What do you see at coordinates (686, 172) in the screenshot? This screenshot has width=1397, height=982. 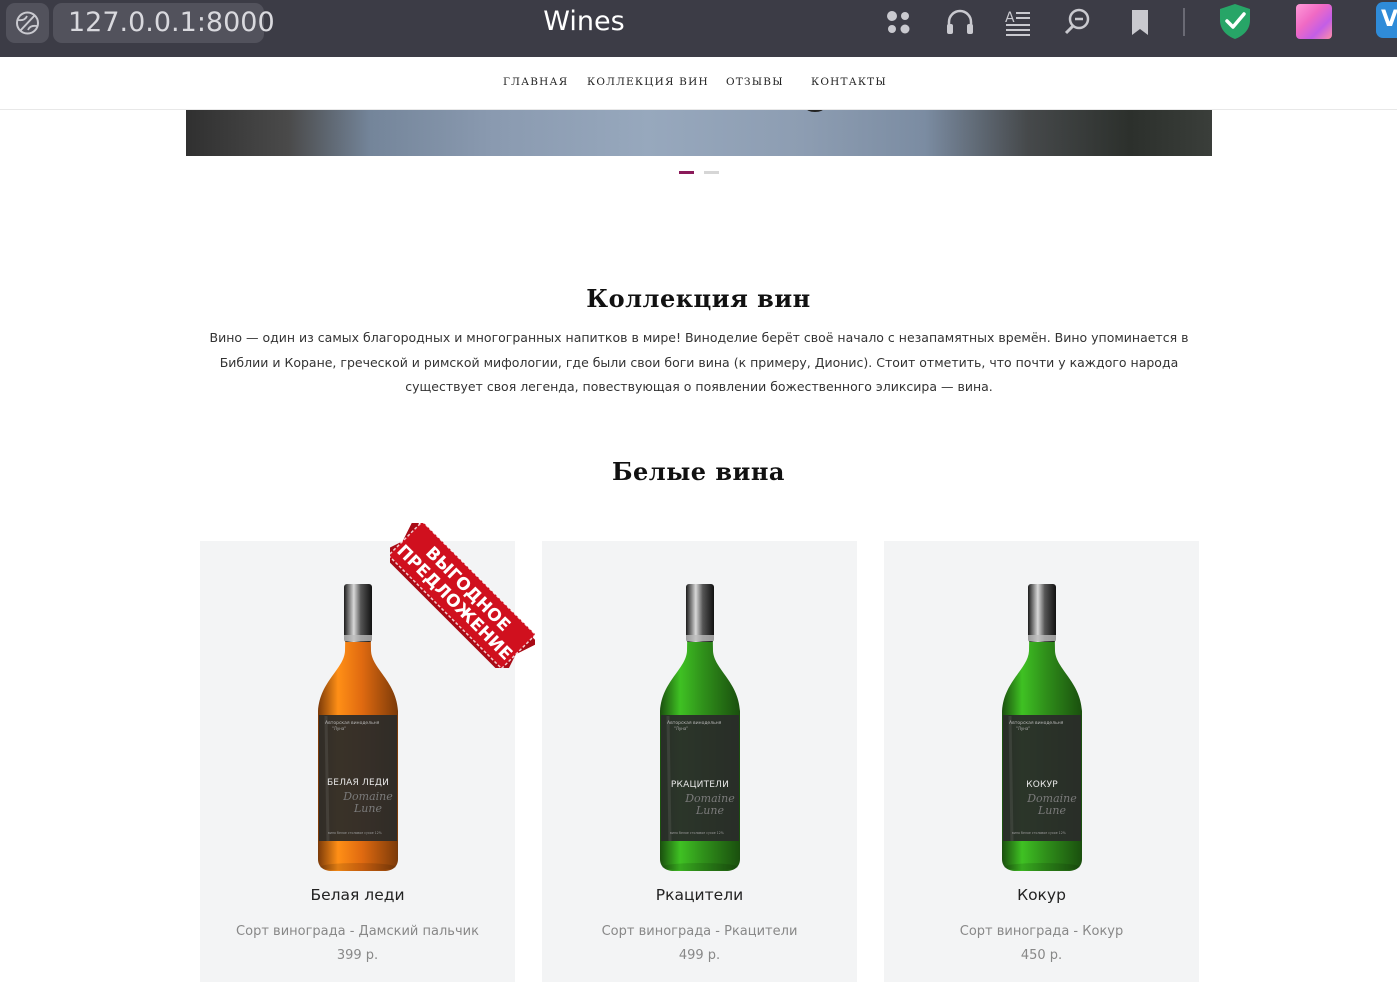 I see `slider-dot-active` at bounding box center [686, 172].